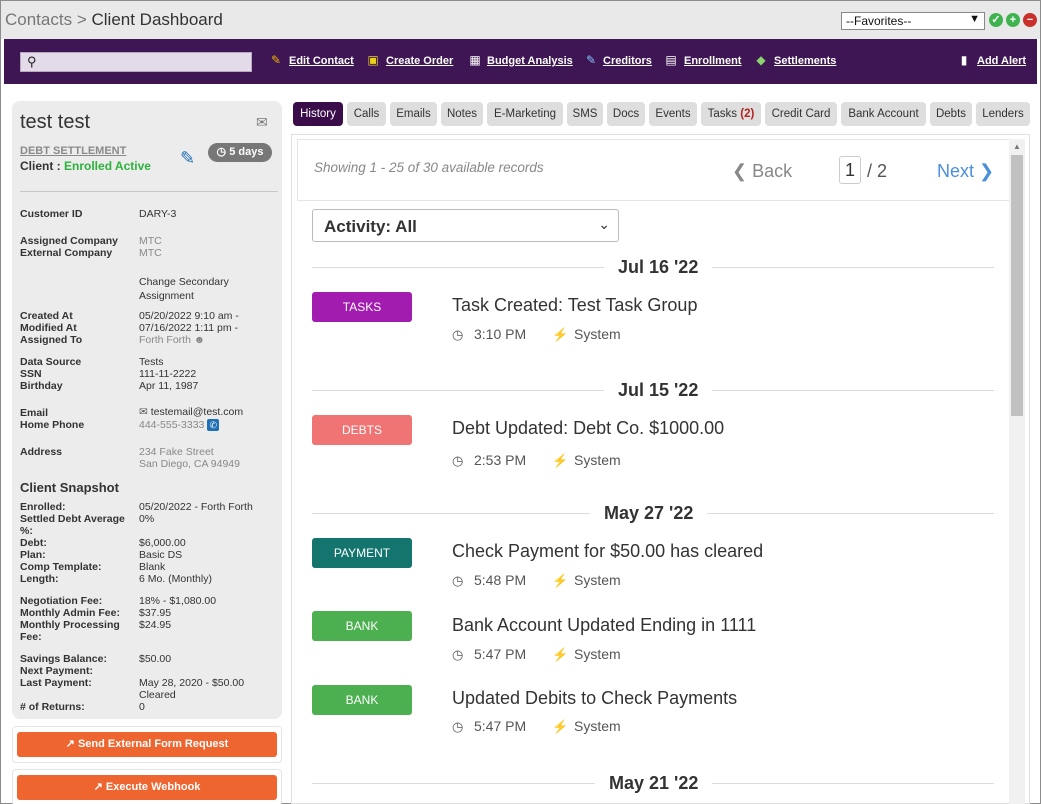 Image resolution: width=1041 pixels, height=804 pixels. I want to click on customer-id-value: DARY-3, so click(158, 214).